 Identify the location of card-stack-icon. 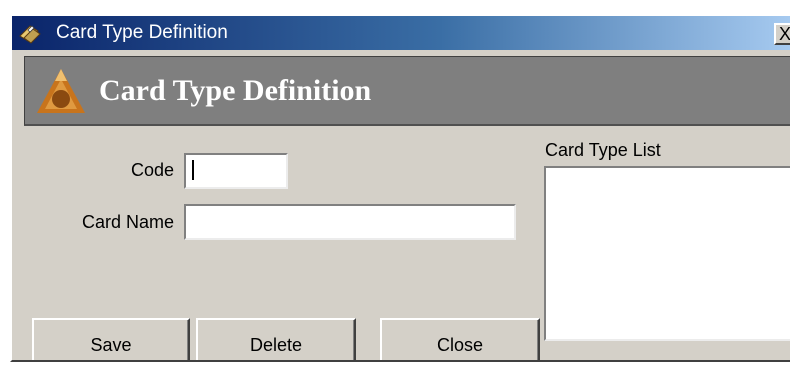
(30, 34).